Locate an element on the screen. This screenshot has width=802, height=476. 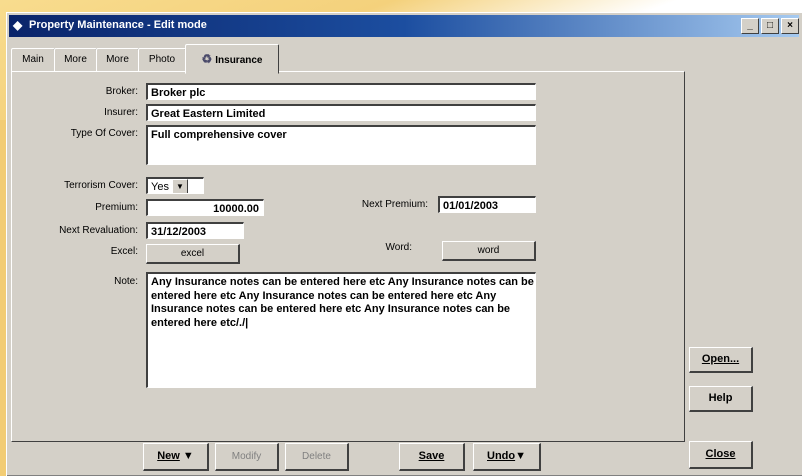
close-button: Close is located at coordinates (721, 455).